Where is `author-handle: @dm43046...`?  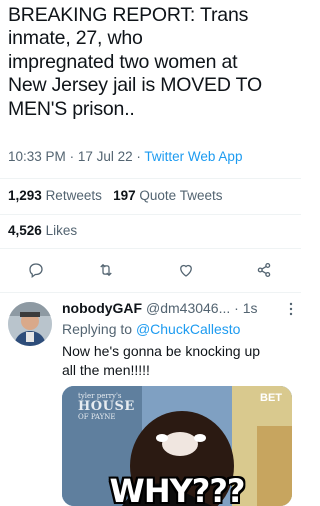
author-handle: @dm43046... is located at coordinates (188, 308).